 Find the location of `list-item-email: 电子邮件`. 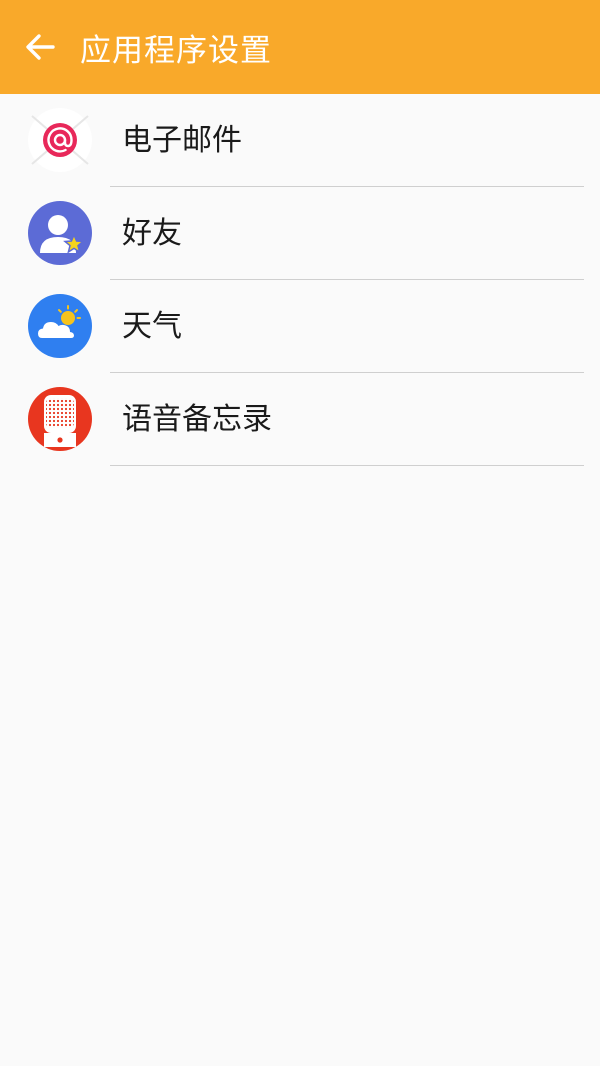

list-item-email: 电子邮件 is located at coordinates (300, 140).